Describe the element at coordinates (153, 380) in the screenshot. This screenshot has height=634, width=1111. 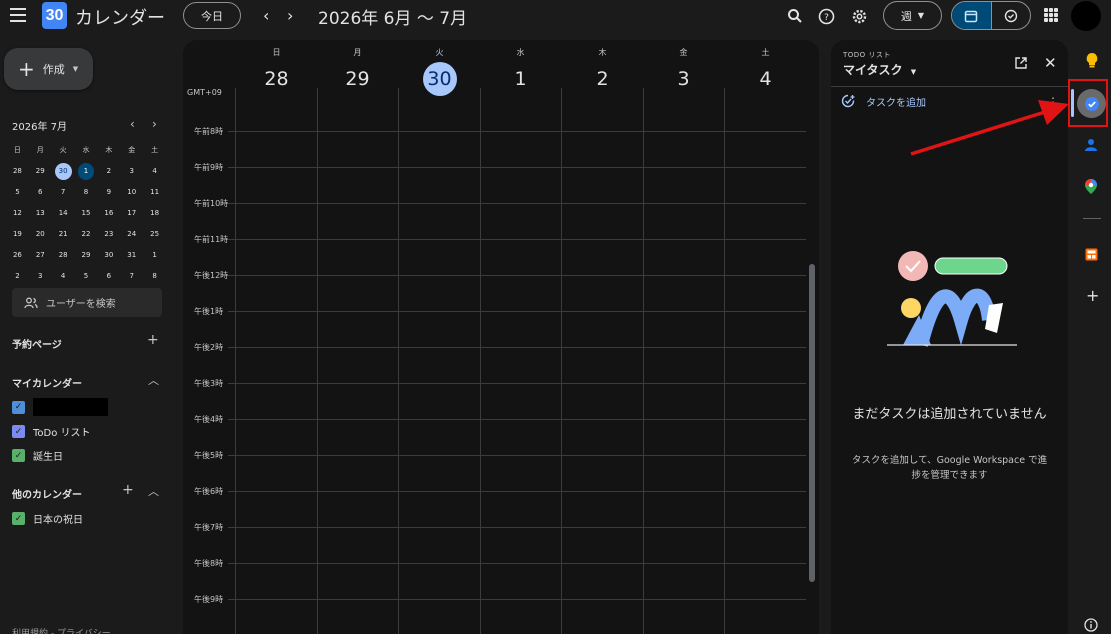
I see `collapse-my-calendars-icon: ︿` at that location.